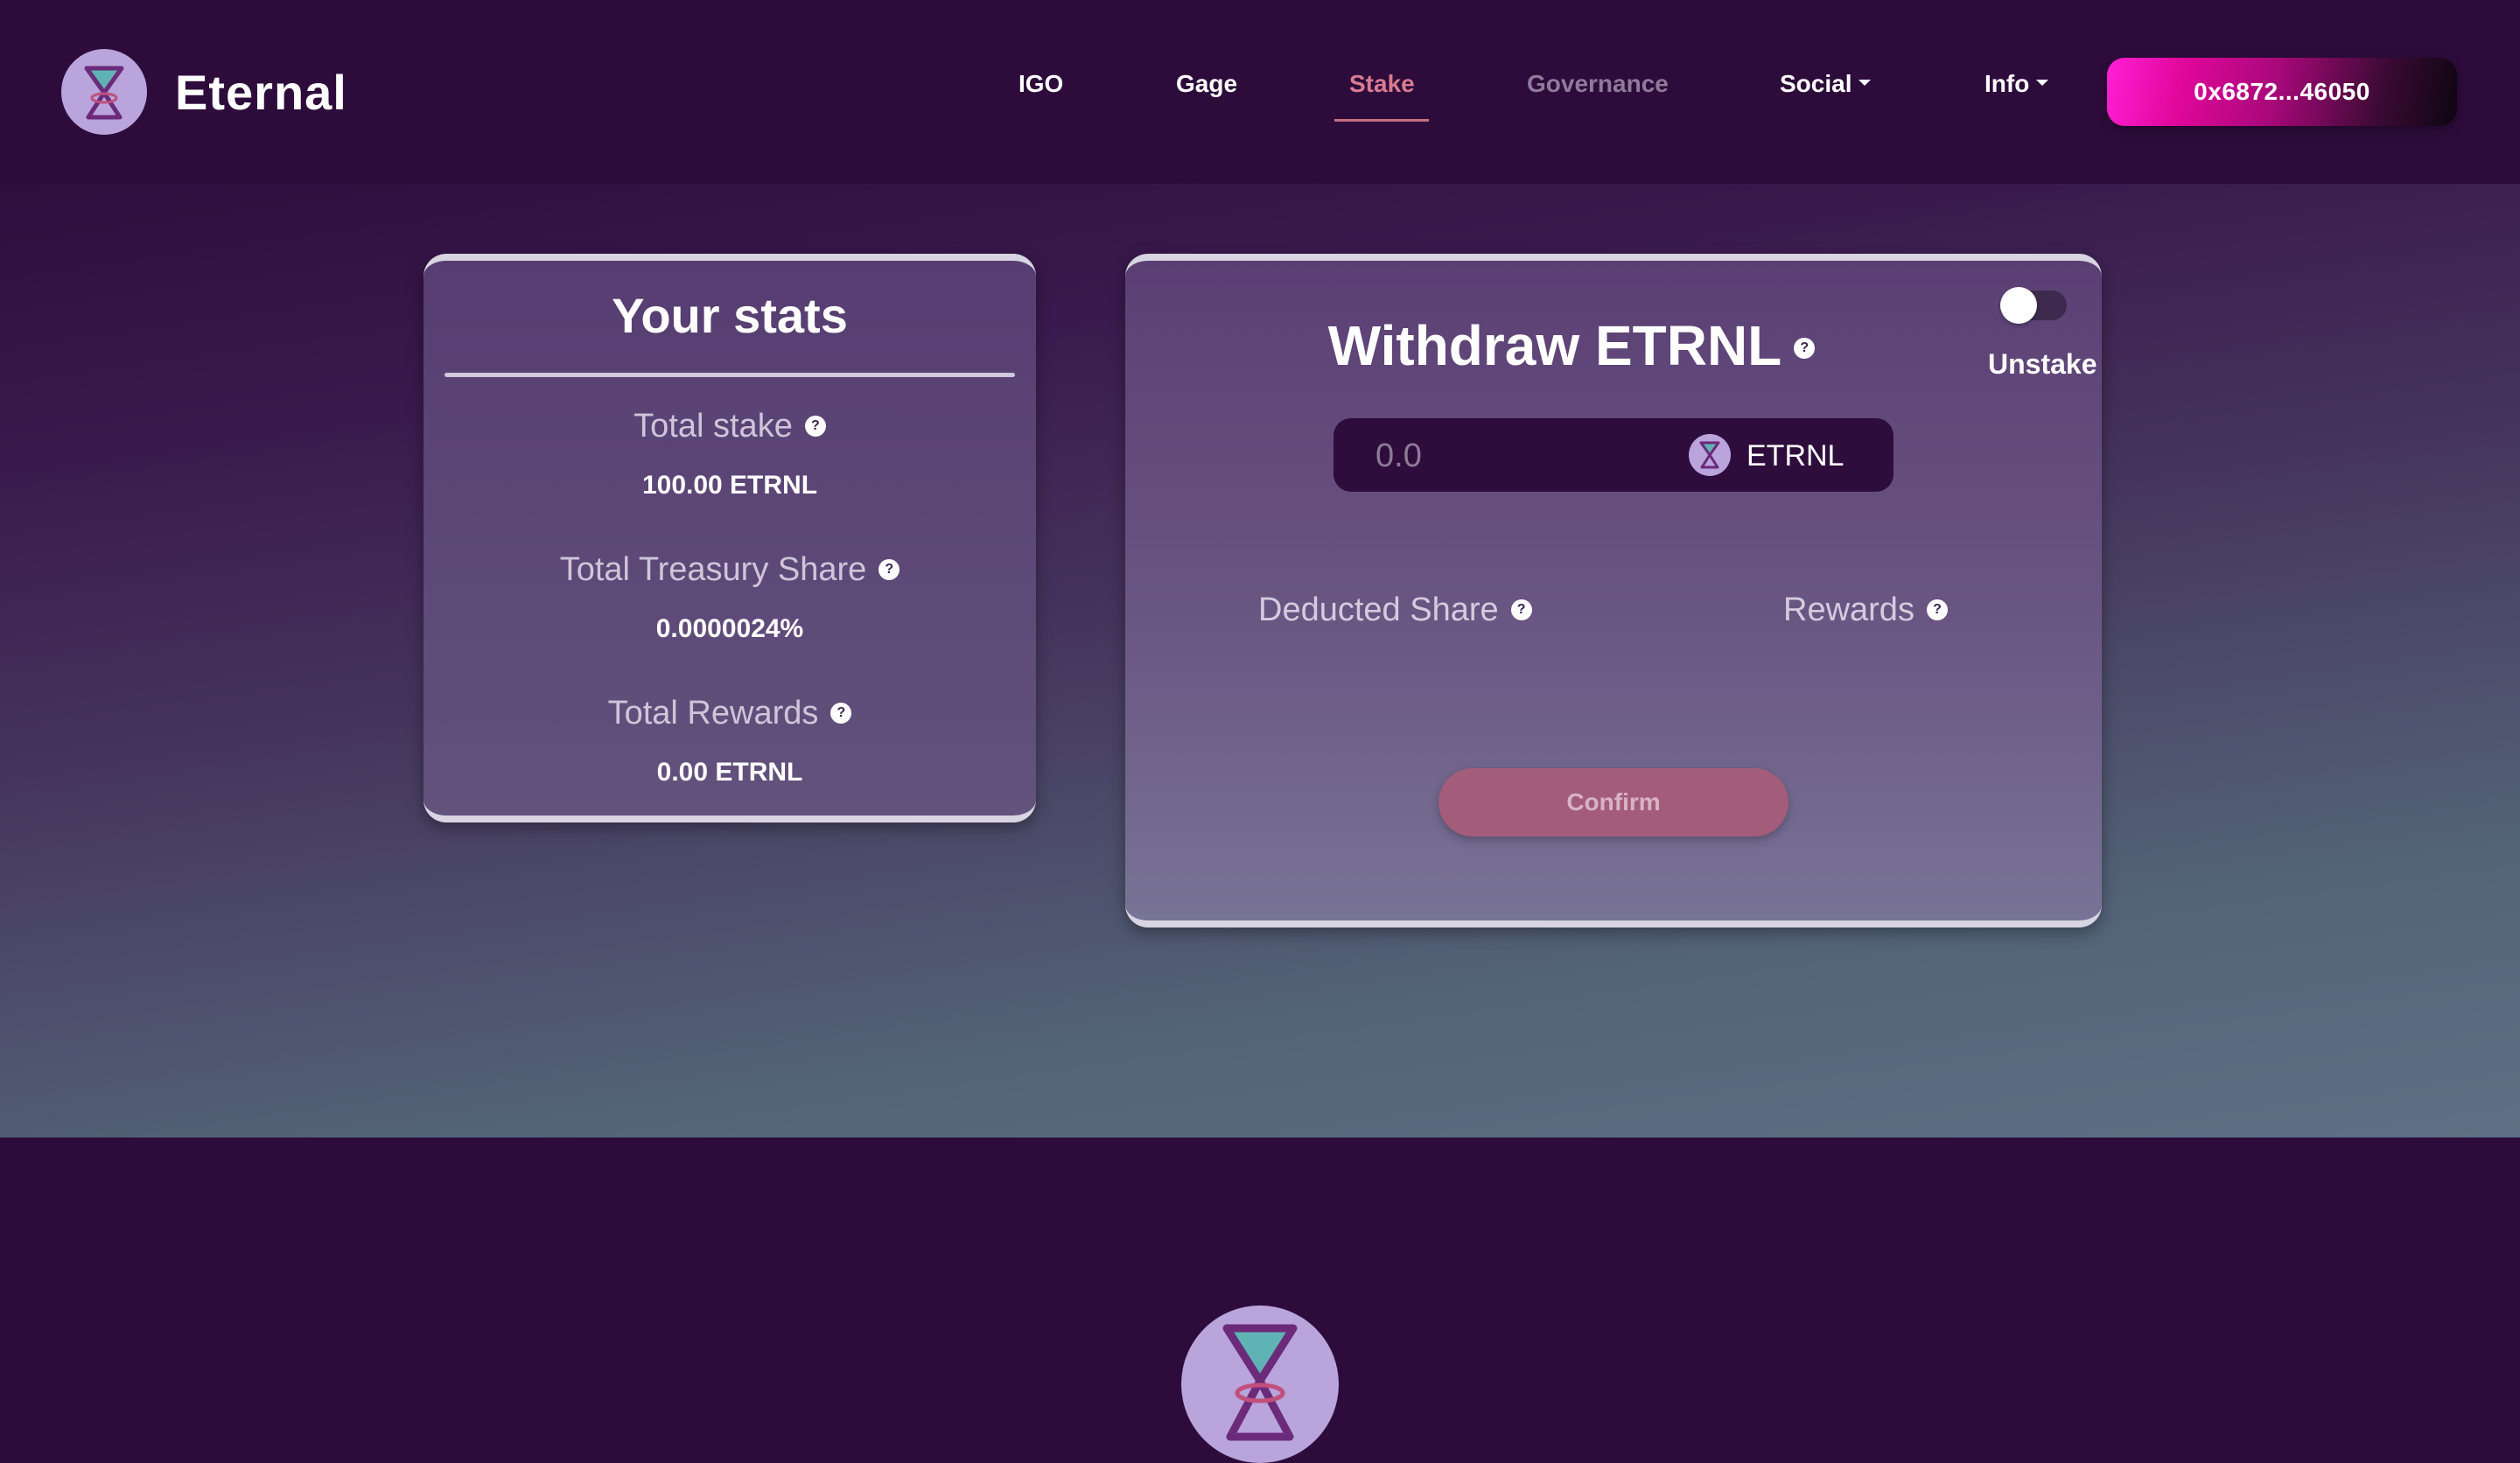 The image size is (2520, 1463). I want to click on wallet-address-button: 0x6872...46050, so click(2282, 92).